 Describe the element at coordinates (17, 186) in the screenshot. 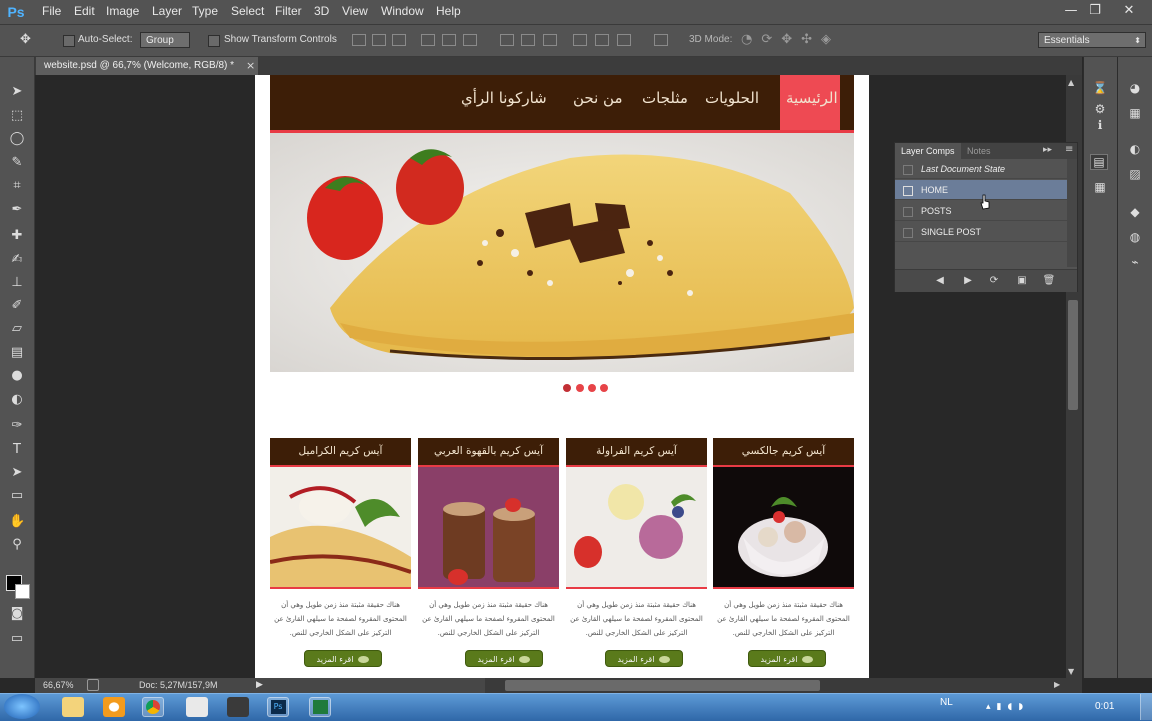

I see `crop-icon: ⌗` at that location.